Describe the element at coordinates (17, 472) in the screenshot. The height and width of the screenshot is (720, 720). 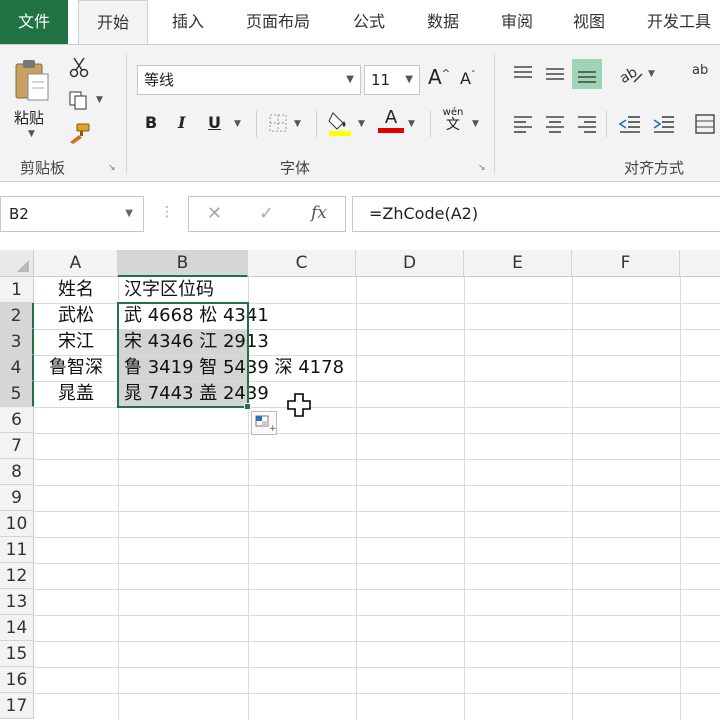
I see `row-header-8: 8` at that location.